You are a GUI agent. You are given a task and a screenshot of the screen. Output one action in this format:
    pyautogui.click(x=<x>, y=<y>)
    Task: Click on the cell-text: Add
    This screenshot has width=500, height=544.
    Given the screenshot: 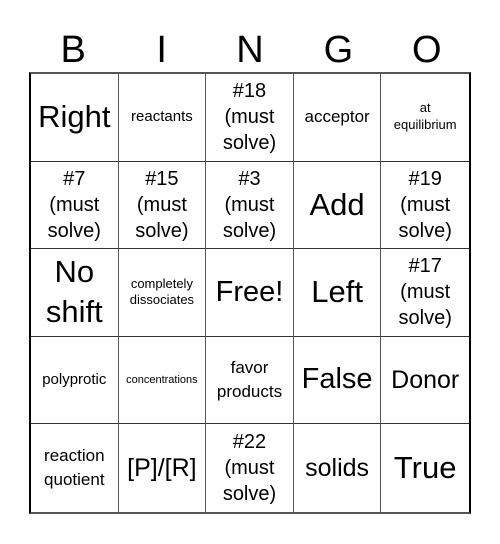 What is the action you would take?
    pyautogui.click(x=337, y=204)
    